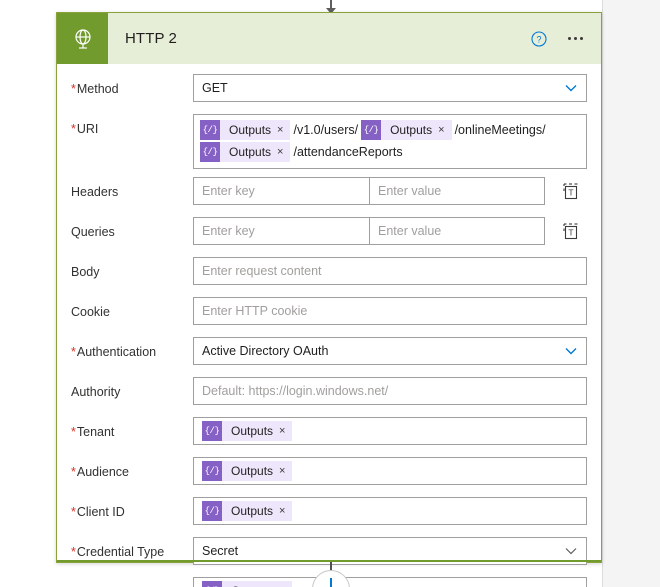 The height and width of the screenshot is (587, 660). Describe the element at coordinates (457, 231) in the screenshot. I see `queries-value-input: Enter value` at that location.